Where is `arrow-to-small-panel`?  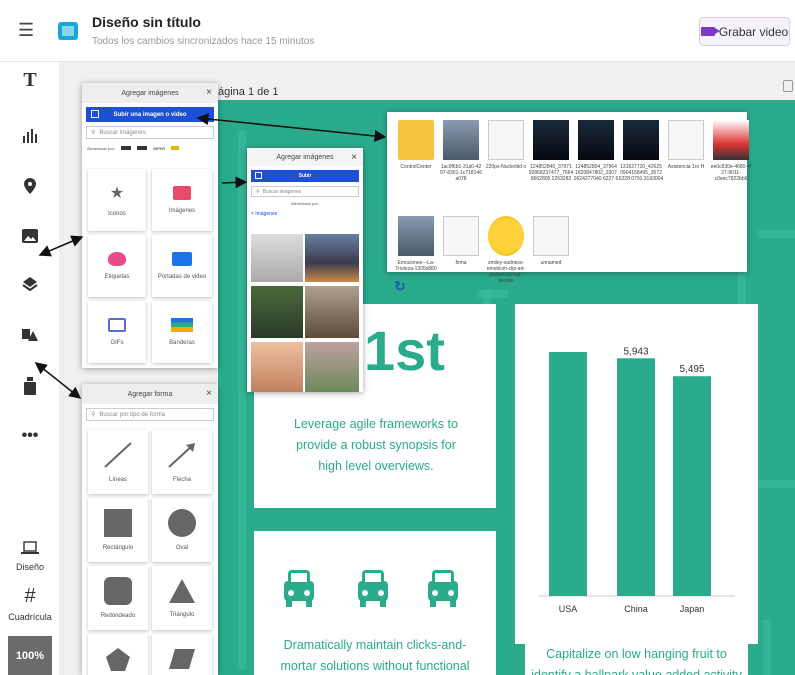
arrow-to-small-panel is located at coordinates (234, 182).